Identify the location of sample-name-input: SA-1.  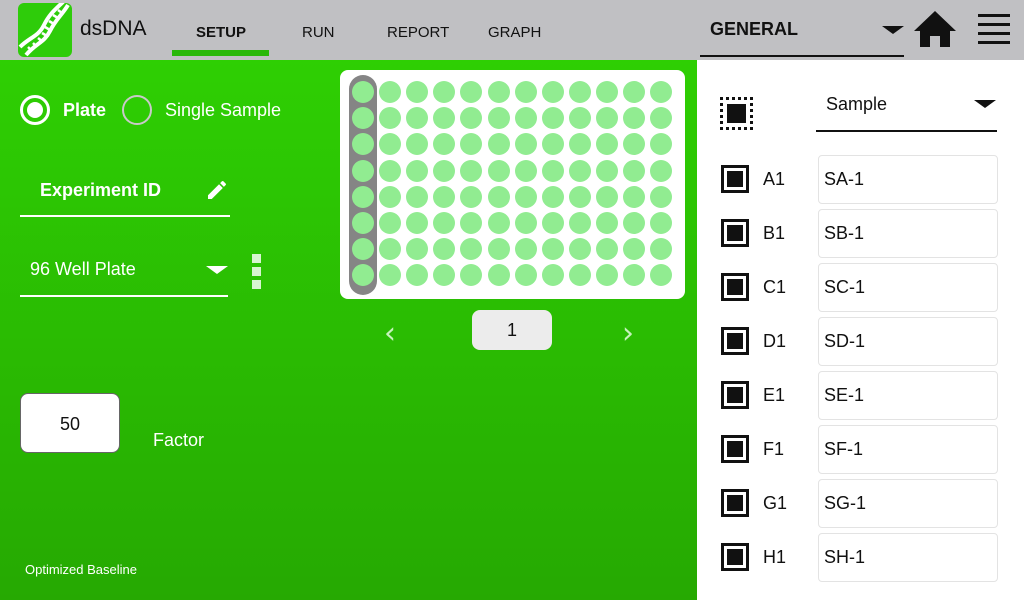
(908, 179).